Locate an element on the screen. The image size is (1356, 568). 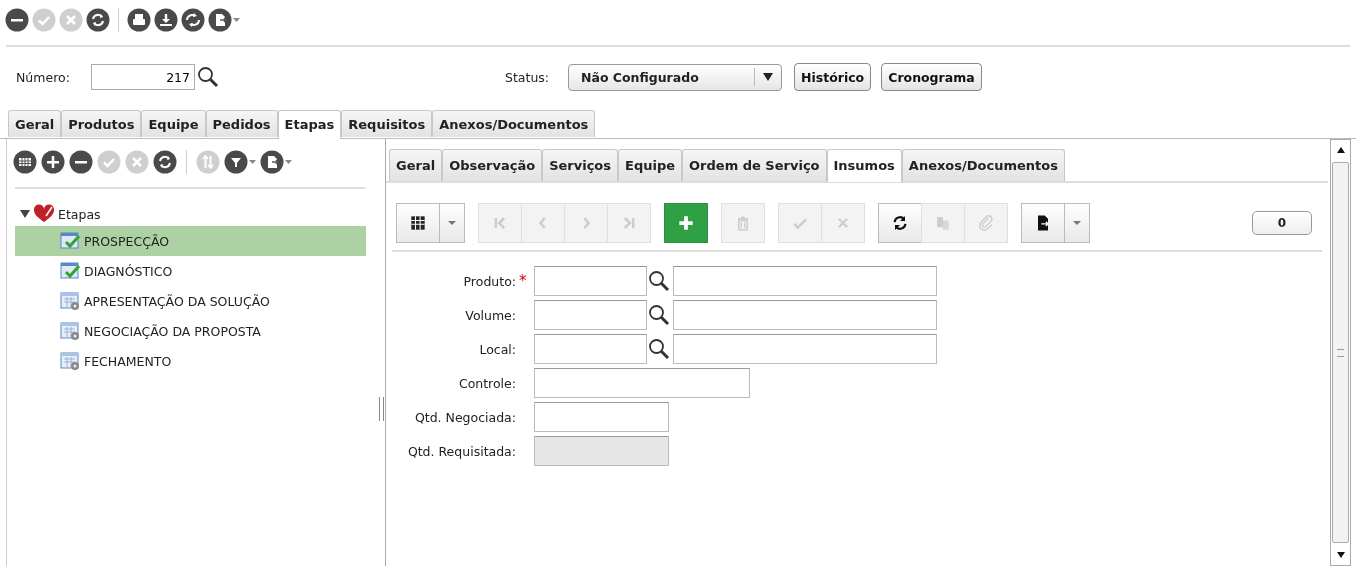
field-label: Qtd. Negociada: is located at coordinates (464, 417).